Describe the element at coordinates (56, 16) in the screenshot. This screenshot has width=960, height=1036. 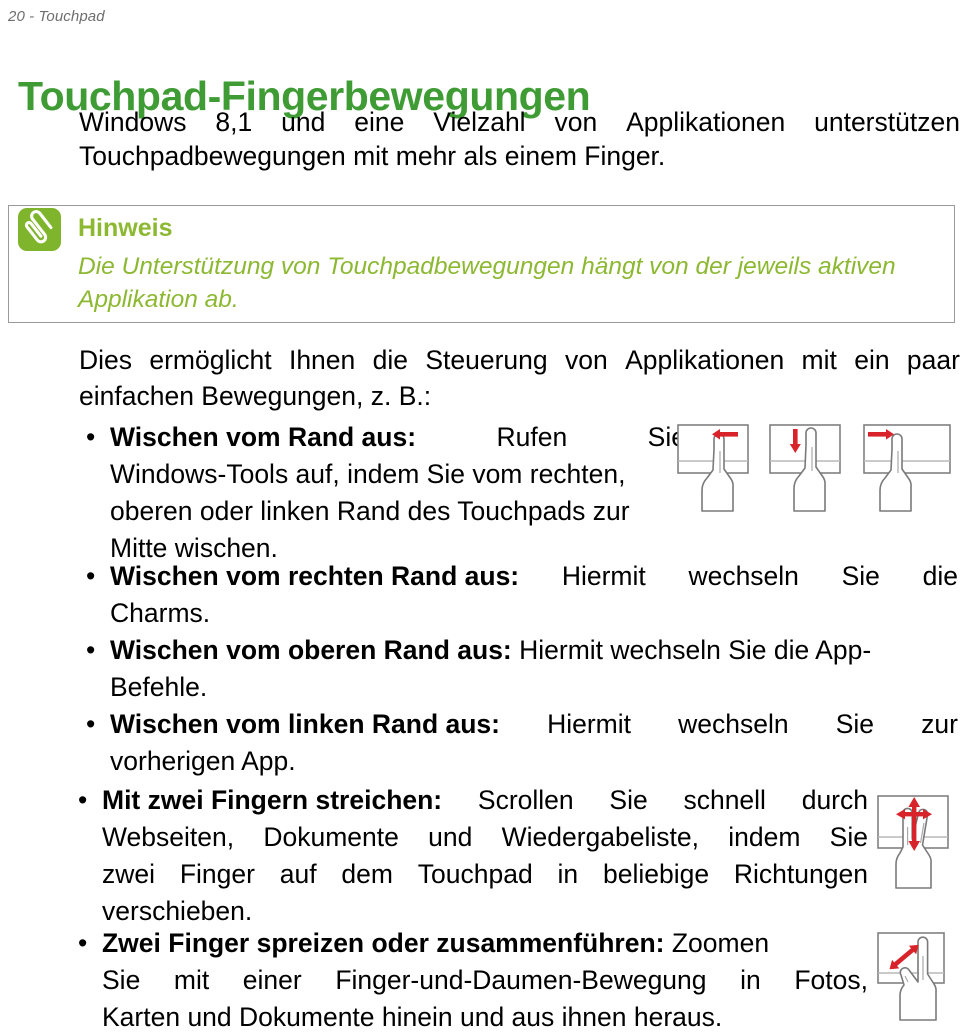
I see `running-header: 20 - Touchpad` at that location.